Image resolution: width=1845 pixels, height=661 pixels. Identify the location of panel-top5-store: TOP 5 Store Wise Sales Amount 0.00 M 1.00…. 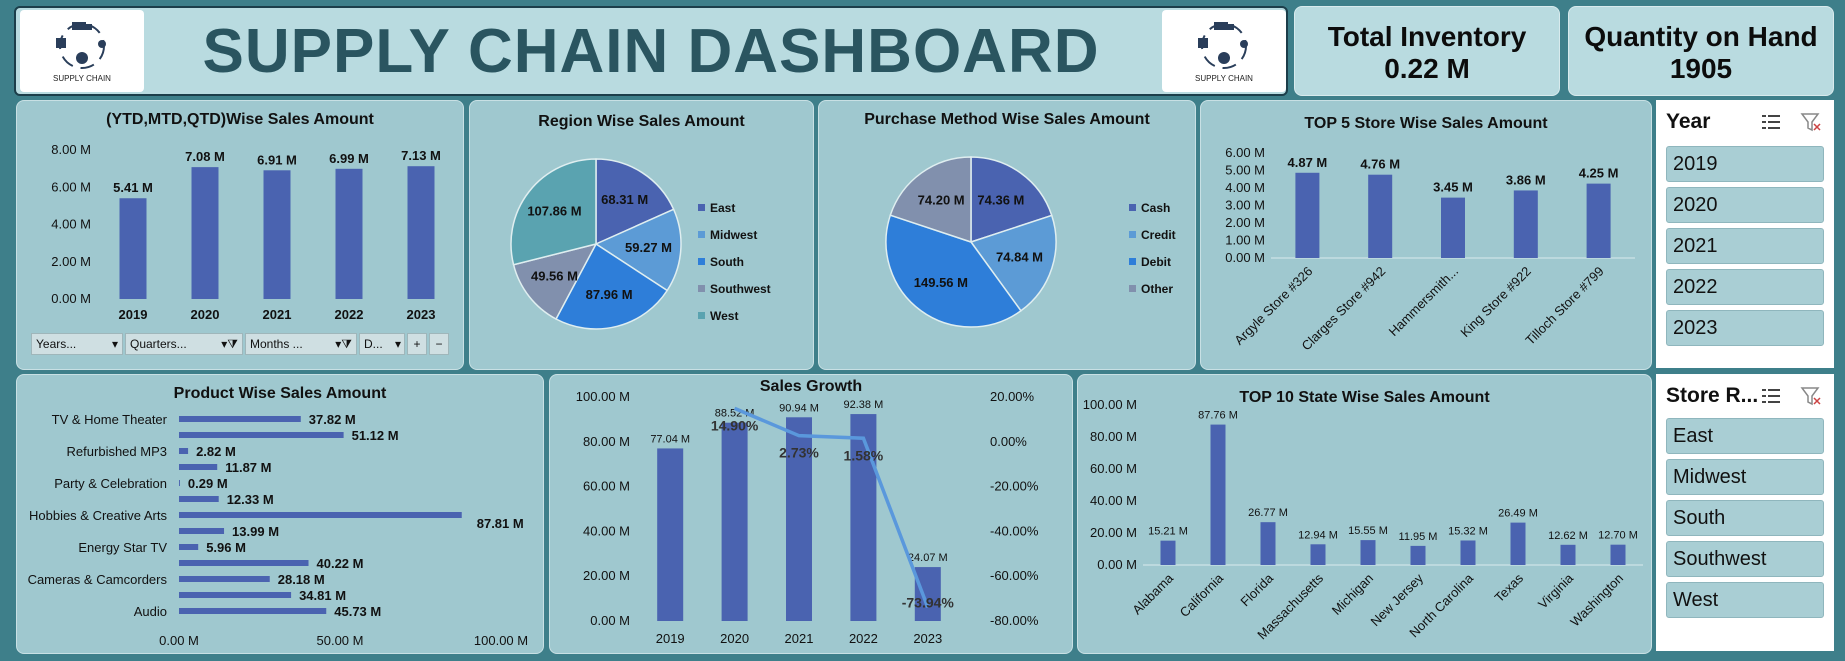
(1426, 235).